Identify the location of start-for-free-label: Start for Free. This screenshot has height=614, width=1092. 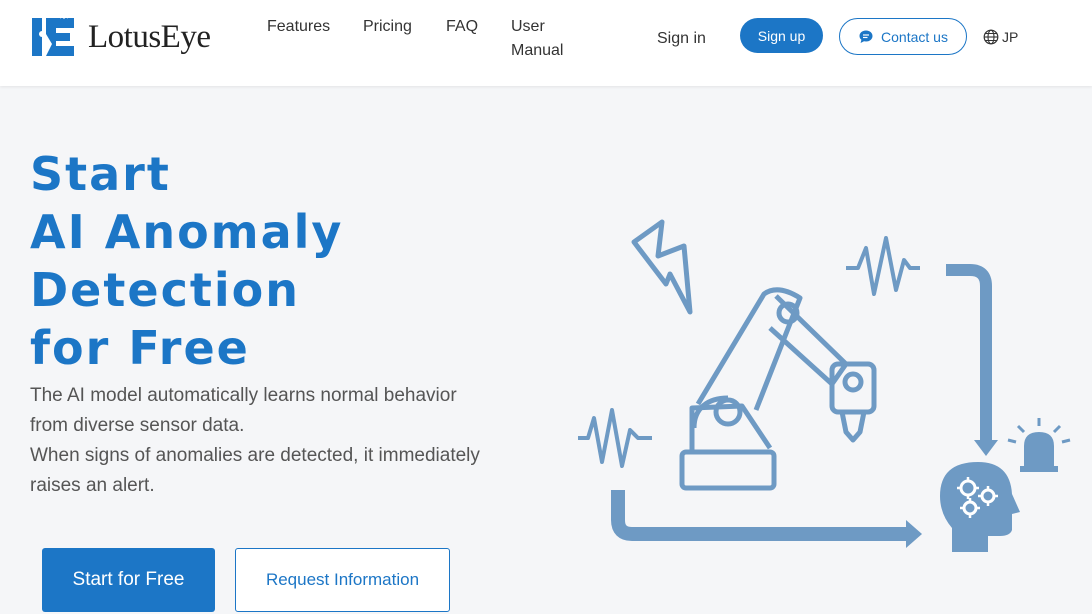
(128, 579).